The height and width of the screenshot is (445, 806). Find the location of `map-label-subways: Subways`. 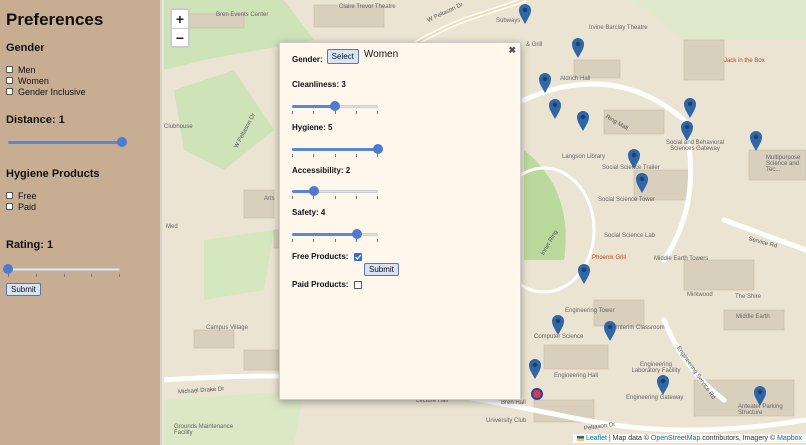

map-label-subways: Subways is located at coordinates (508, 21).